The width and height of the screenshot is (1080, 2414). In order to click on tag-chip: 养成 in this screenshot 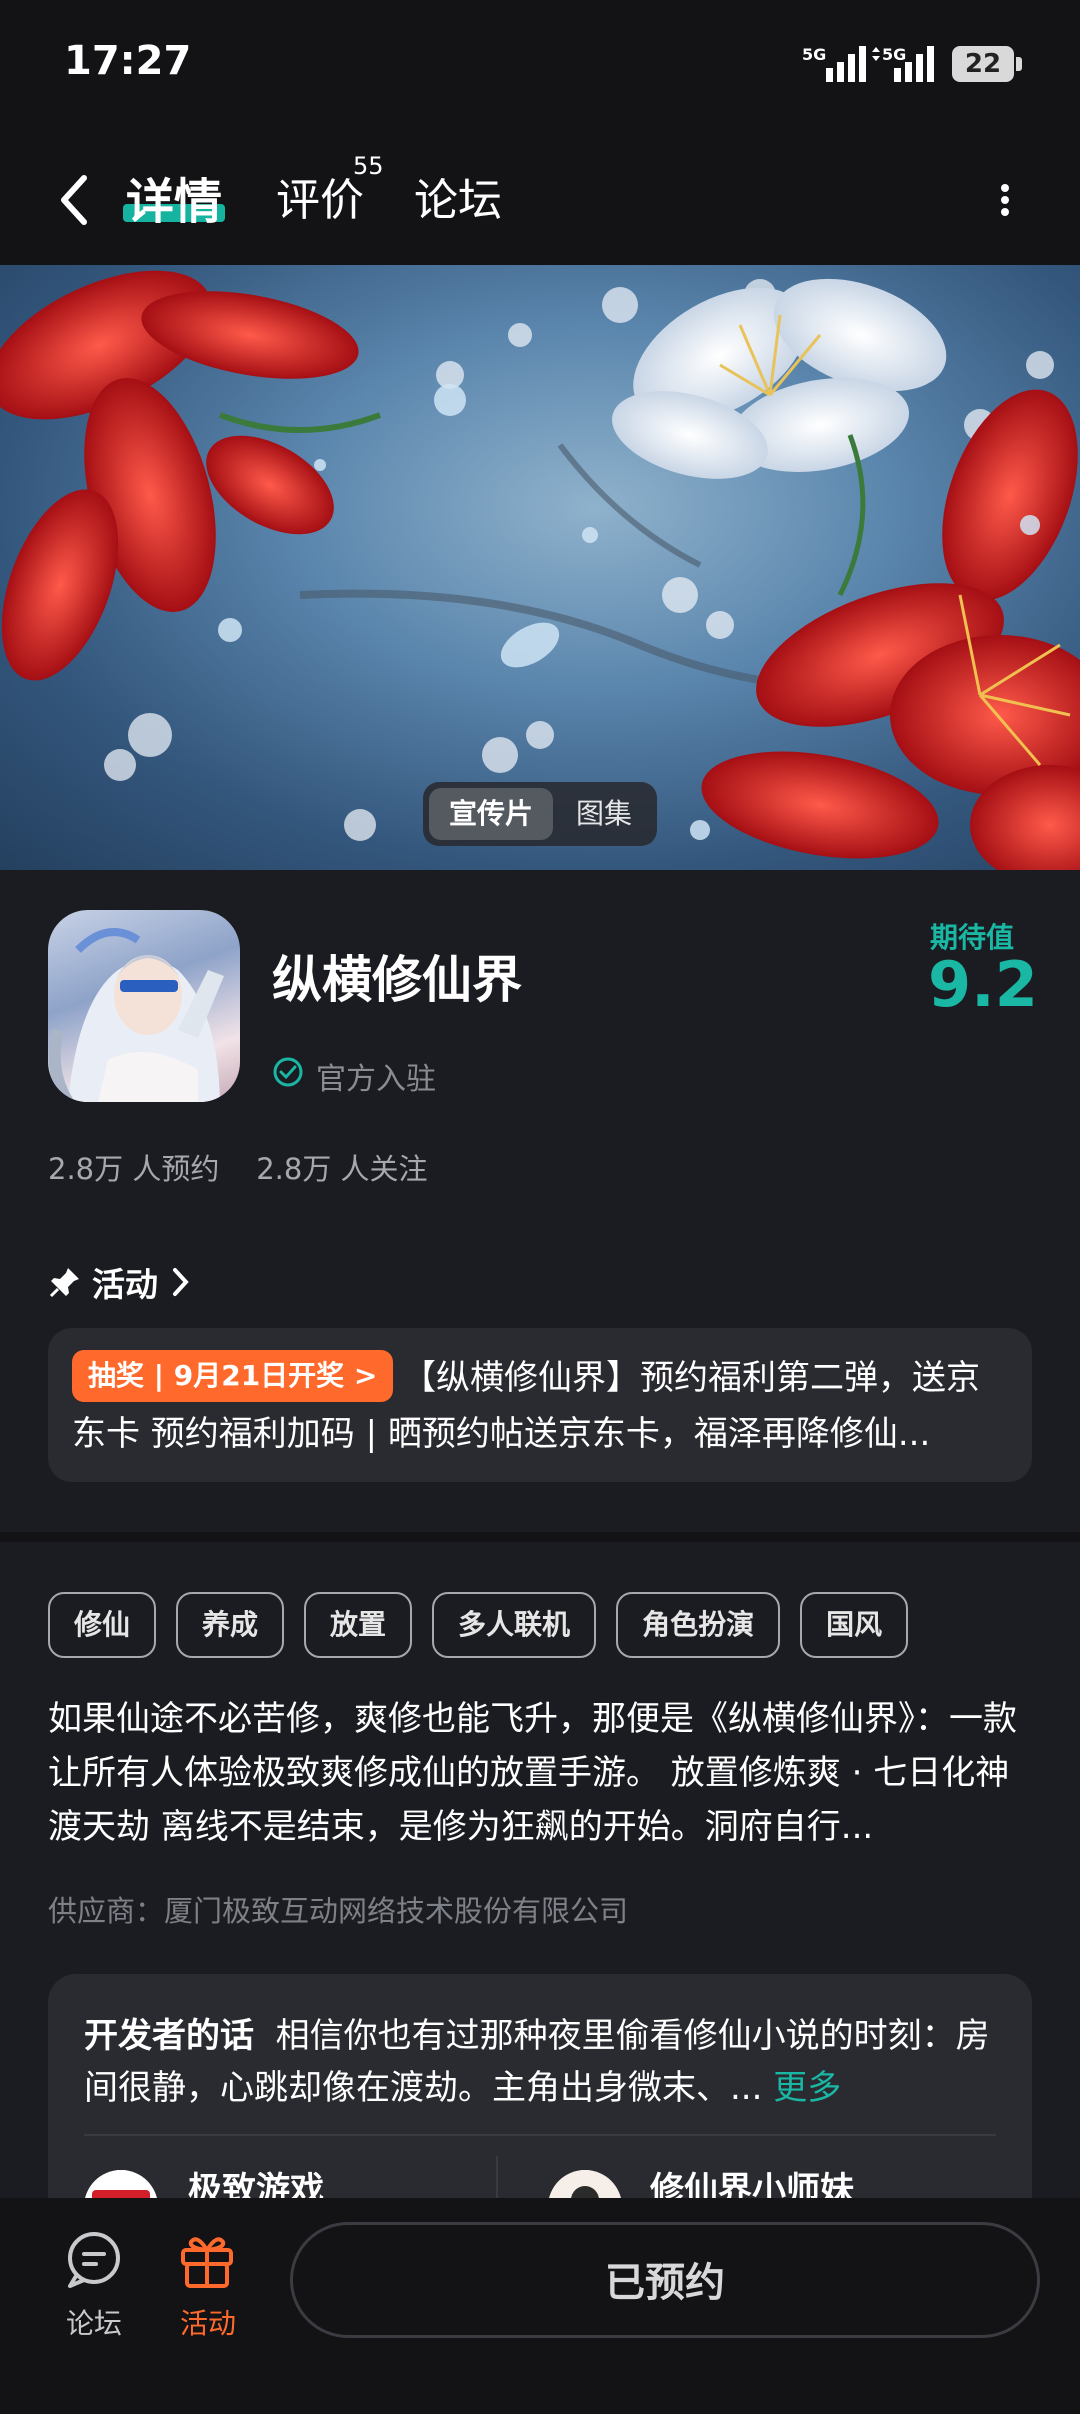, I will do `click(230, 1625)`.